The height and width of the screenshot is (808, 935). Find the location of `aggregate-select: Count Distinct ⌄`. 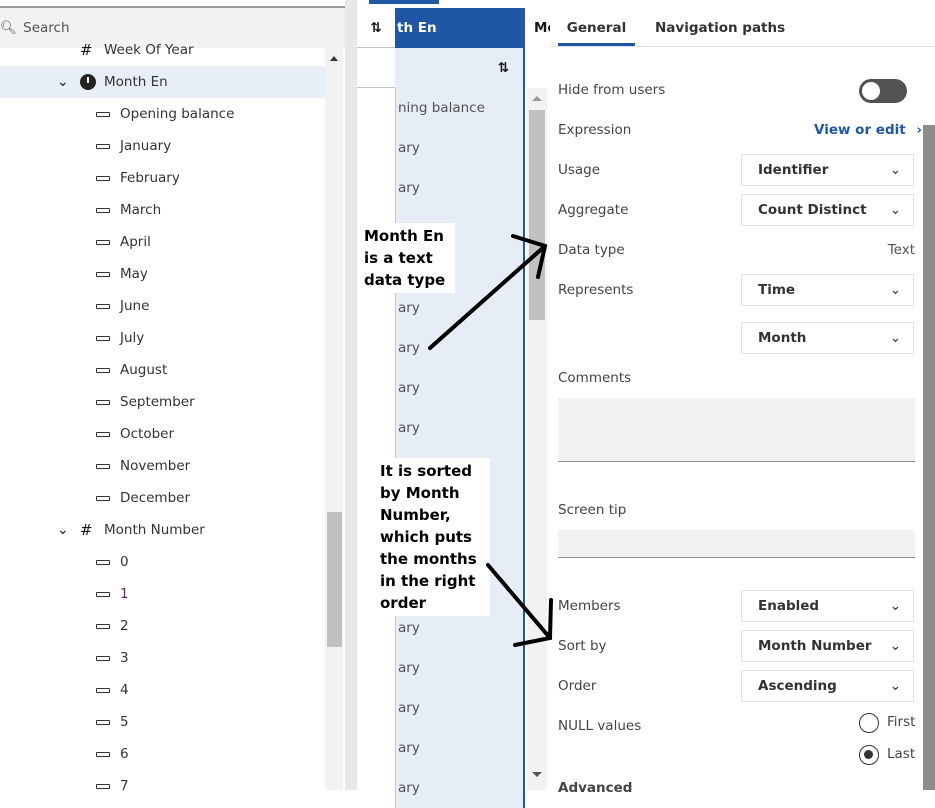

aggregate-select: Count Distinct ⌄ is located at coordinates (827, 210).